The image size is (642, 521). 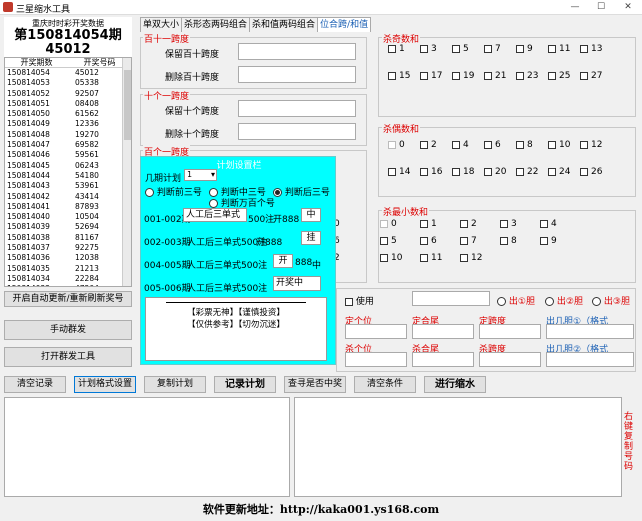 I want to click on kill-tail-input, so click(x=443, y=359).